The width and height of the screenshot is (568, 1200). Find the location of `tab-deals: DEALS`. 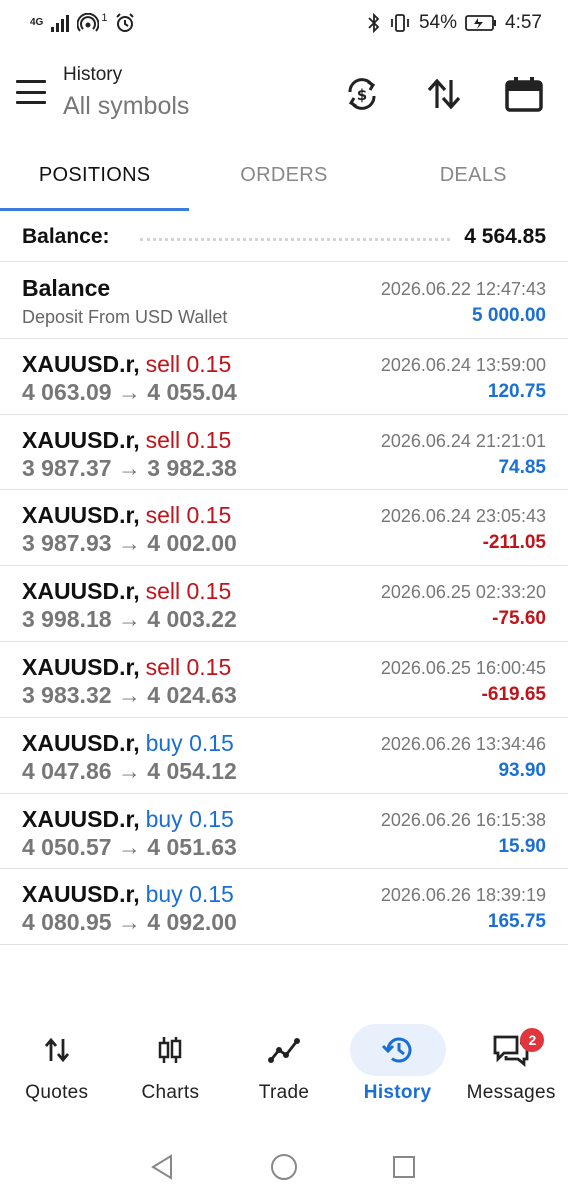

tab-deals: DEALS is located at coordinates (473, 181).